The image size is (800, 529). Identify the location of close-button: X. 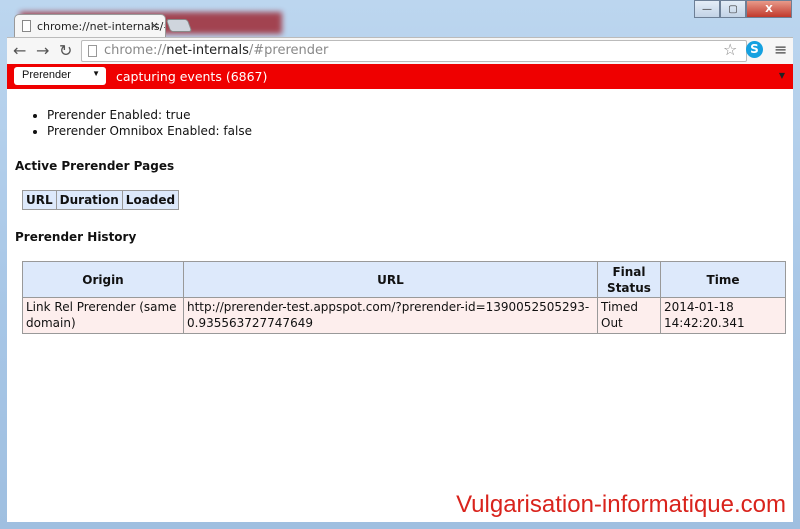
(769, 9).